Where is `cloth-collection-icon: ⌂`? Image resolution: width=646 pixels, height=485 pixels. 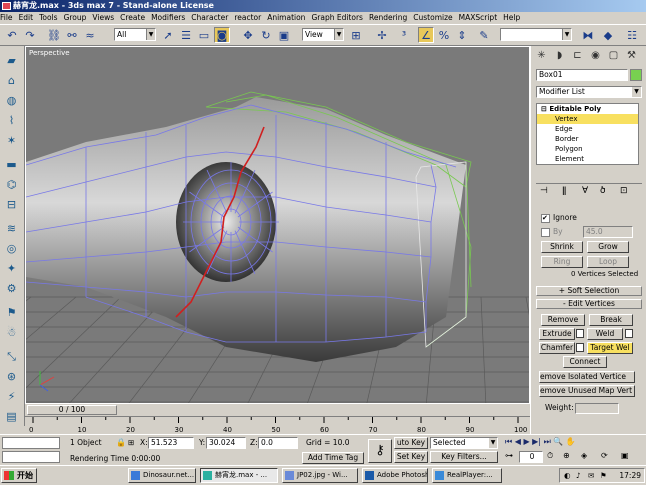 cloth-collection-icon: ⌂ is located at coordinates (11, 80).